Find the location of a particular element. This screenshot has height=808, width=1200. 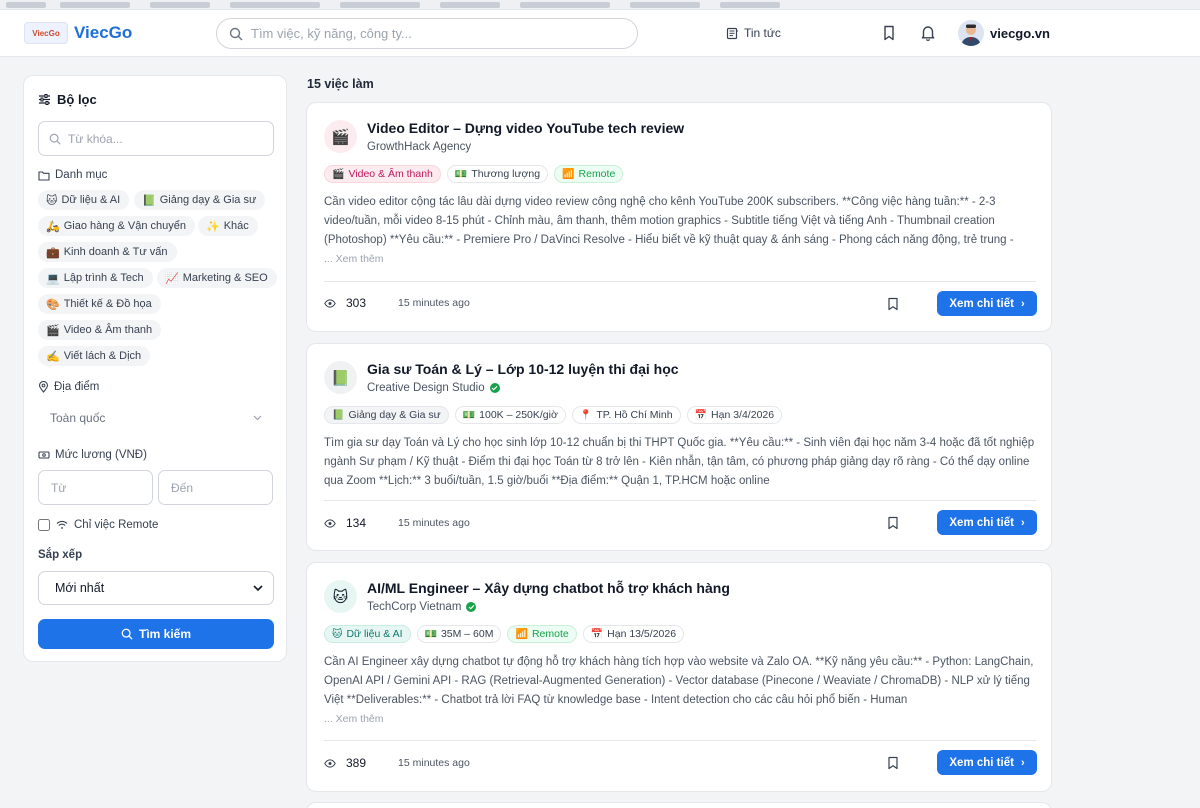

category-chip-programming: 💻 Lập trình & Tech is located at coordinates (95, 278).